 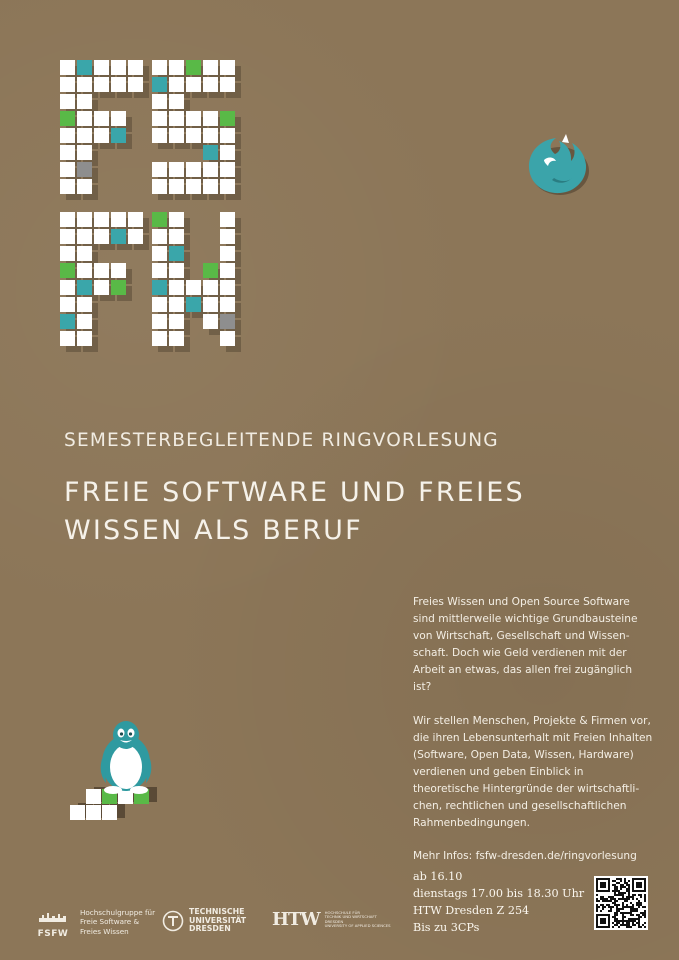 What do you see at coordinates (357, 925) in the screenshot?
I see `htw-line: UNIVERSITY OF APPLIED SCIENCES` at bounding box center [357, 925].